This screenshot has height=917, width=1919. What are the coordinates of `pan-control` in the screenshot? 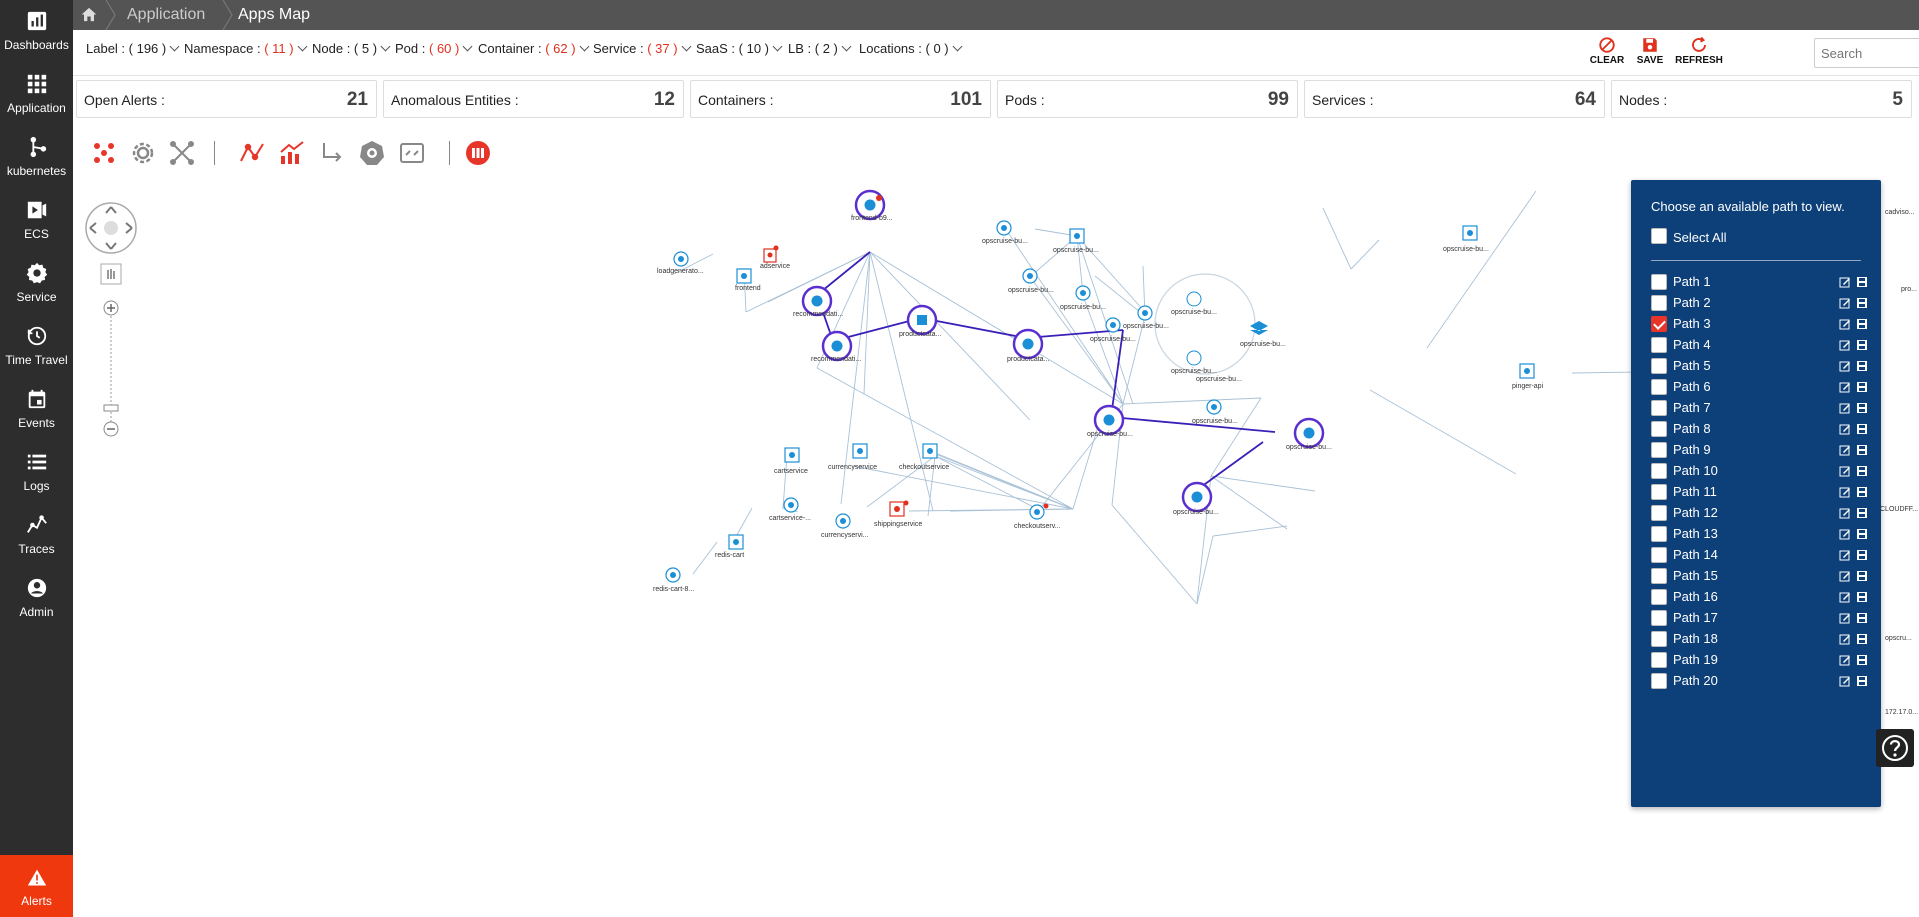 It's located at (111, 228).